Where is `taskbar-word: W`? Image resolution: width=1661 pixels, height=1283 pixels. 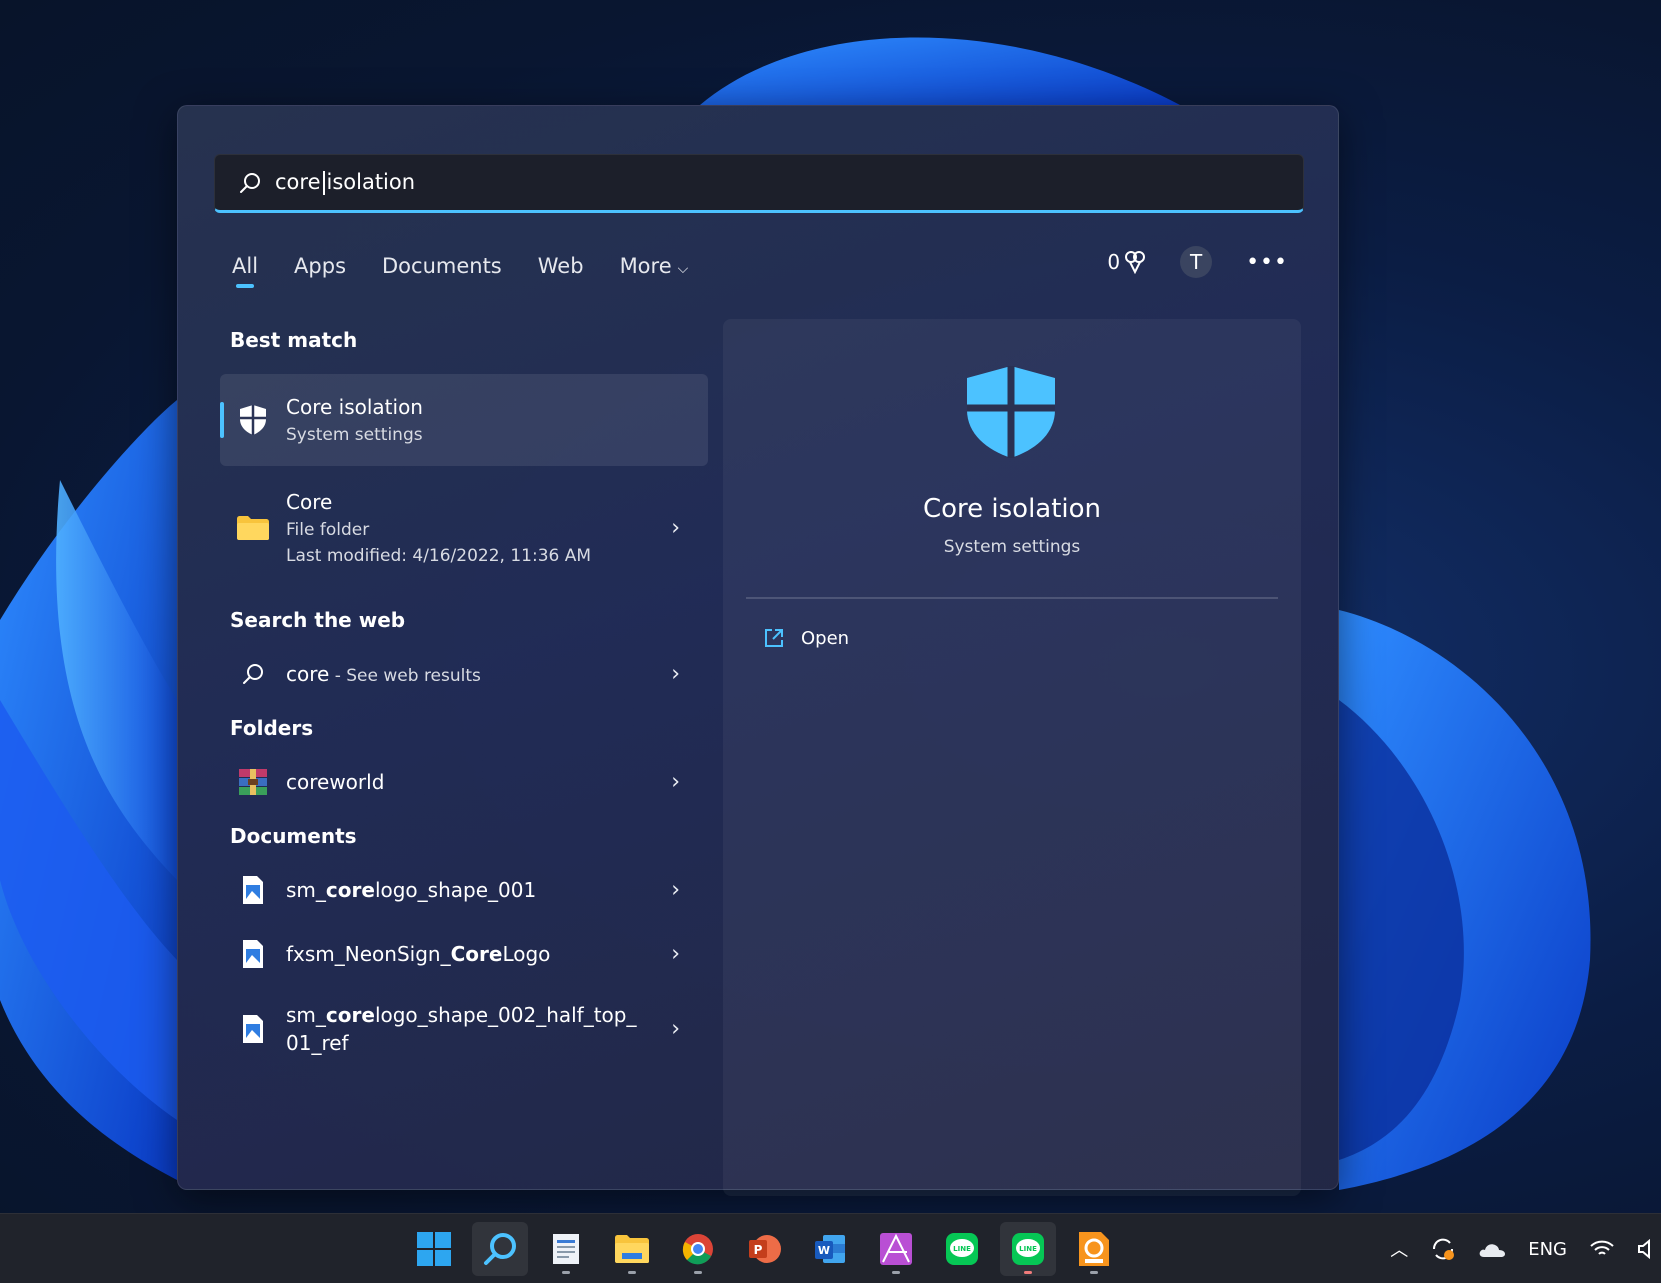 taskbar-word: W is located at coordinates (830, 1249).